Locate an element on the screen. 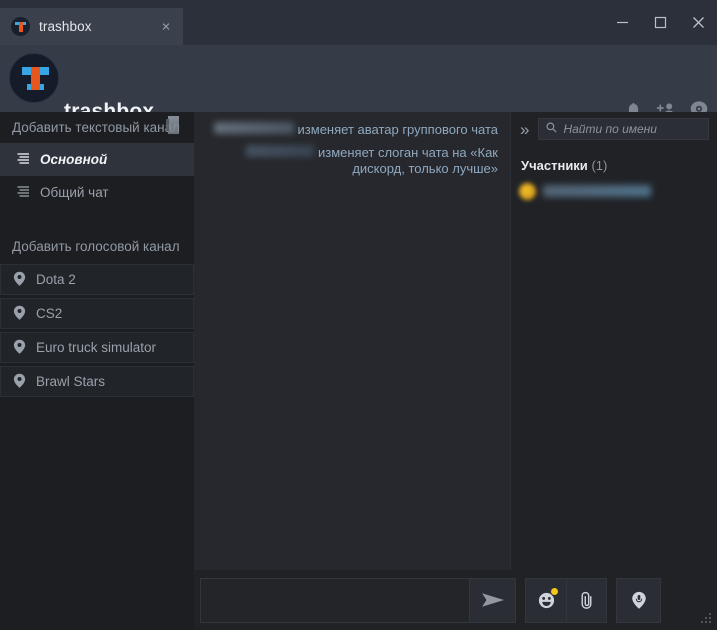 This screenshot has width=717, height=630. member-search-input: Найти по имени is located at coordinates (623, 129).